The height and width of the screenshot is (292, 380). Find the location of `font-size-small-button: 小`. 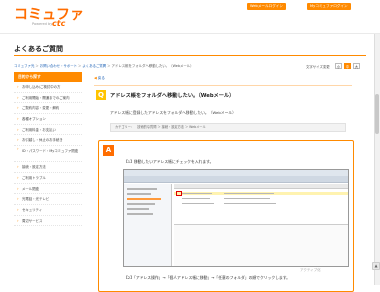

font-size-small-button: 小 is located at coordinates (338, 66).